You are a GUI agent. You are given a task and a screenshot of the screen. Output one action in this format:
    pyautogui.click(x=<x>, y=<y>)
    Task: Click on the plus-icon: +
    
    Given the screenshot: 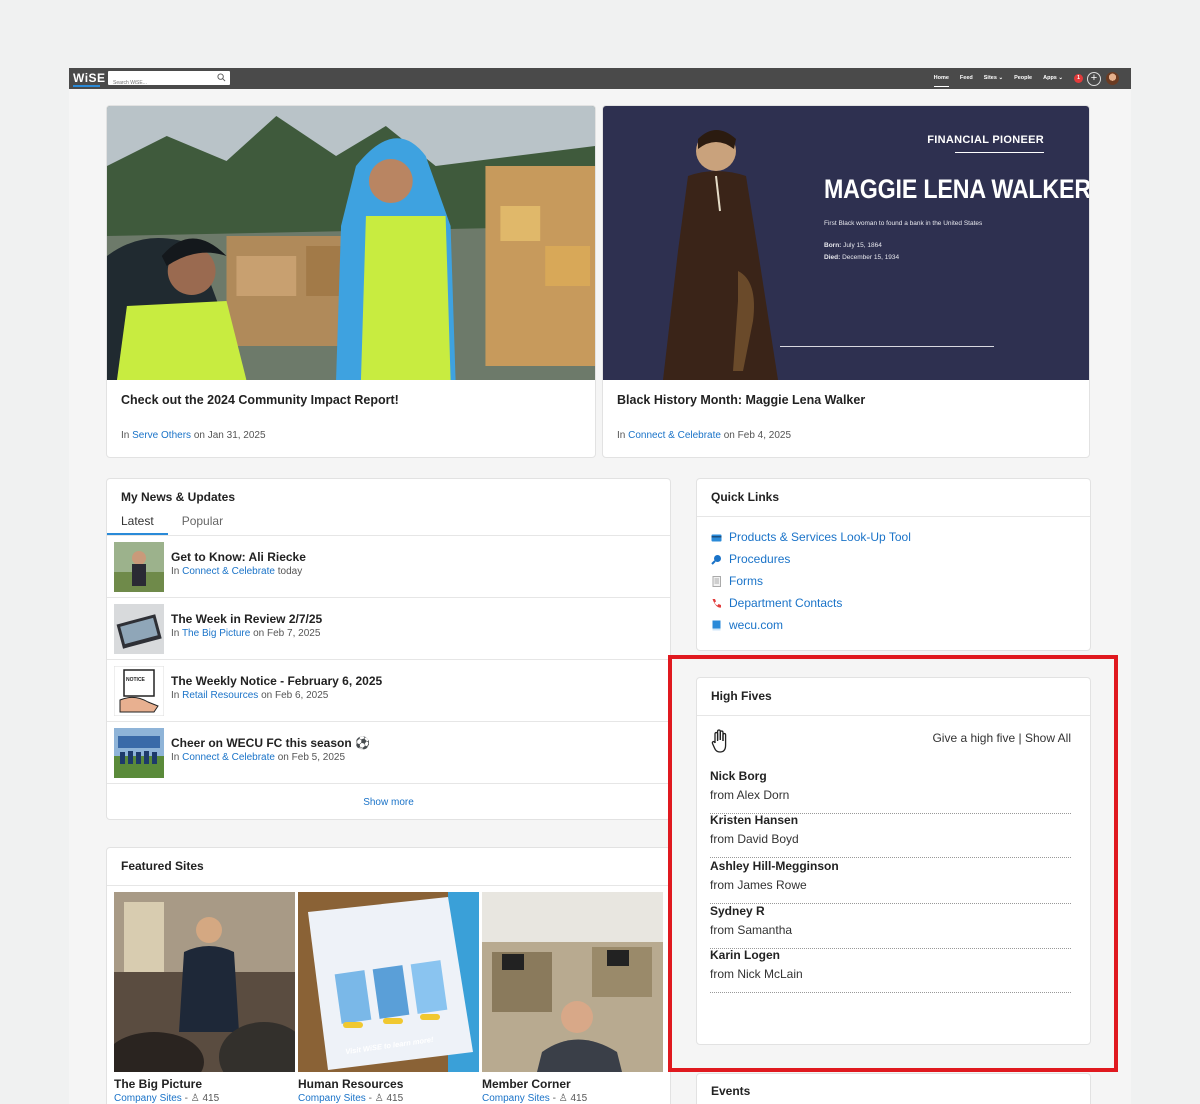 What is the action you would take?
    pyautogui.click(x=1094, y=78)
    